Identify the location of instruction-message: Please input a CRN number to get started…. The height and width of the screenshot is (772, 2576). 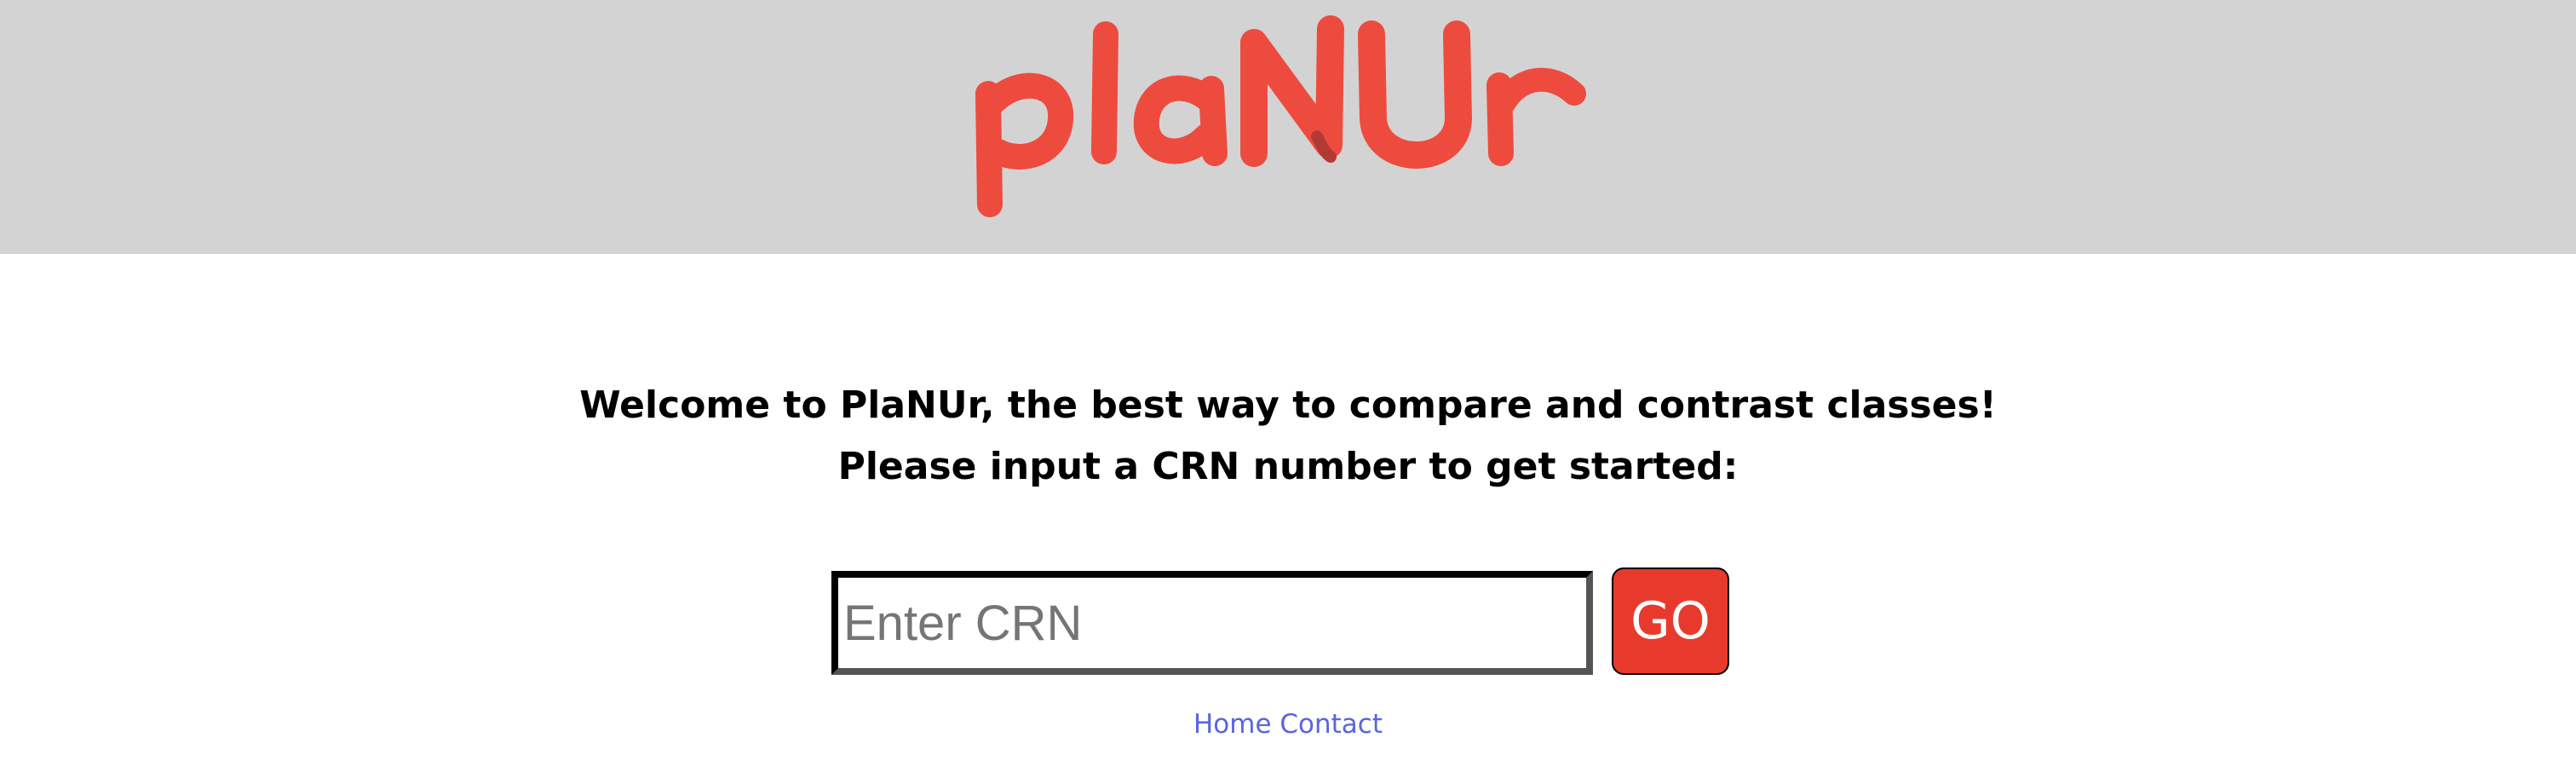
(1288, 466).